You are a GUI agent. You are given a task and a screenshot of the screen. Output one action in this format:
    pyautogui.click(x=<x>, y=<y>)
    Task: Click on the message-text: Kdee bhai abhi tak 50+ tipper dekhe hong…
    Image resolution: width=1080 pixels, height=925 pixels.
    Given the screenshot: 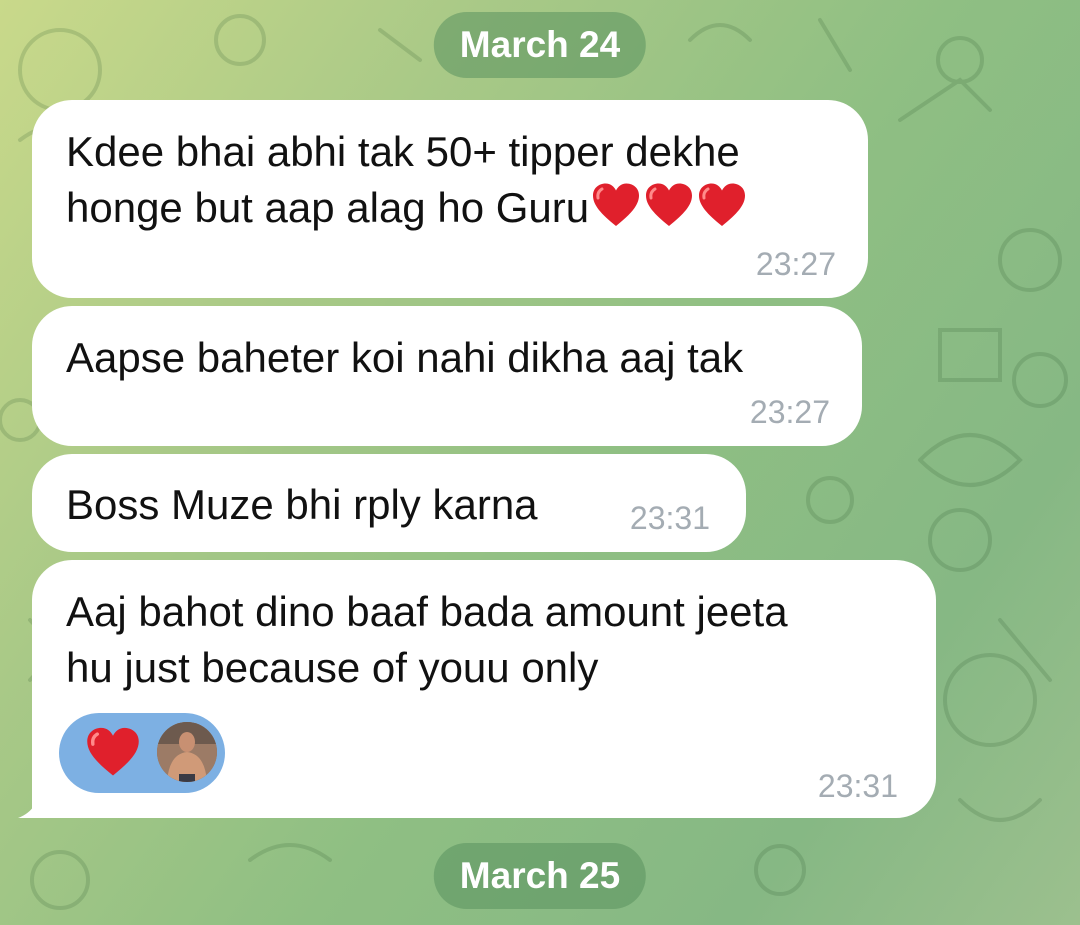 What is the action you would take?
    pyautogui.click(x=408, y=183)
    